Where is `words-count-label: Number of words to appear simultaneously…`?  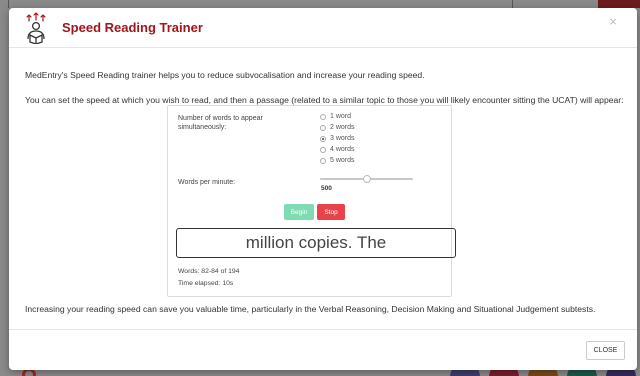 words-count-label: Number of words to appear simultaneously… is located at coordinates (220, 123).